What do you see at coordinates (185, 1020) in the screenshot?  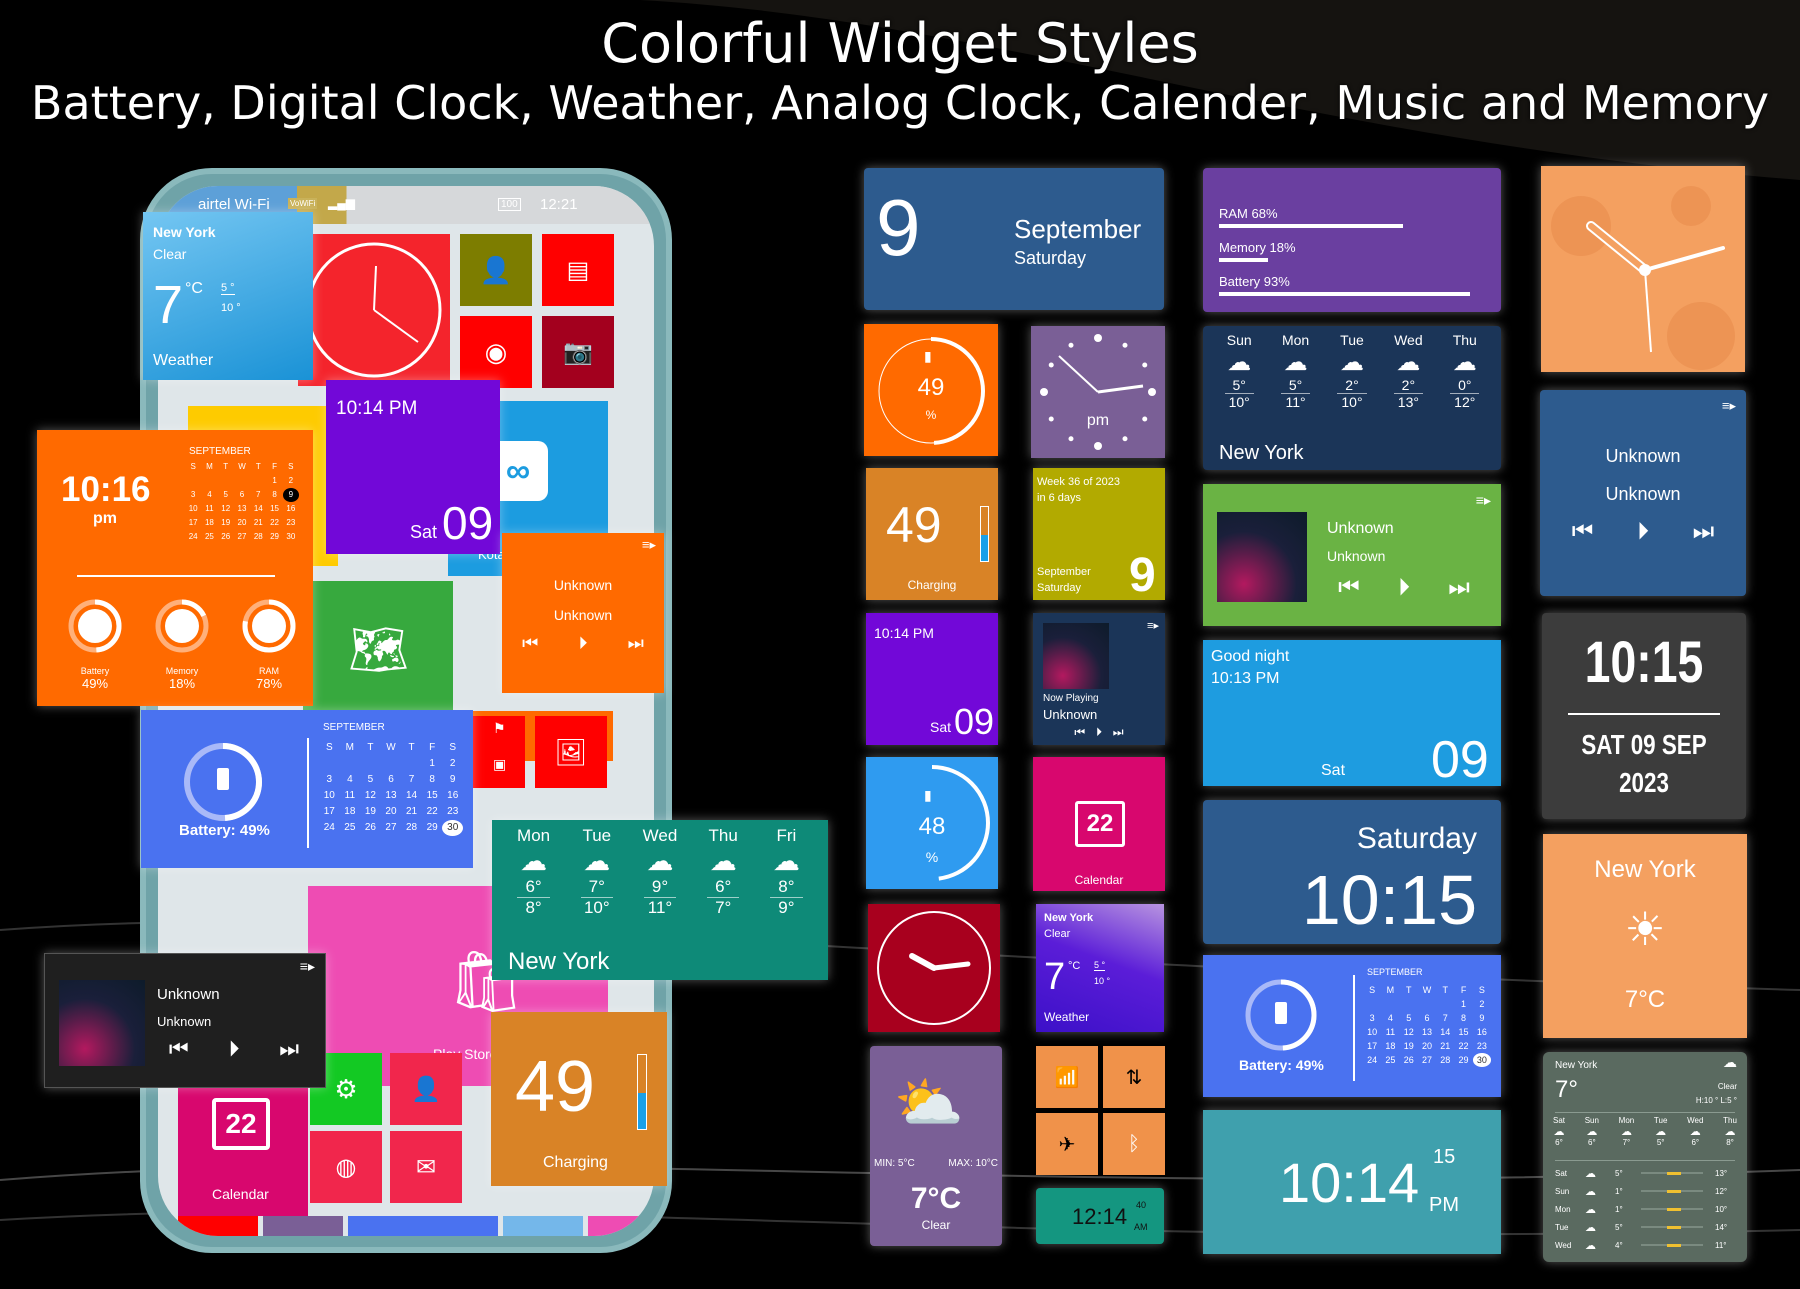 I see `music-widget-dark: ≡▸ Unknown Unknown ⏮ ⏵ ⏭` at bounding box center [185, 1020].